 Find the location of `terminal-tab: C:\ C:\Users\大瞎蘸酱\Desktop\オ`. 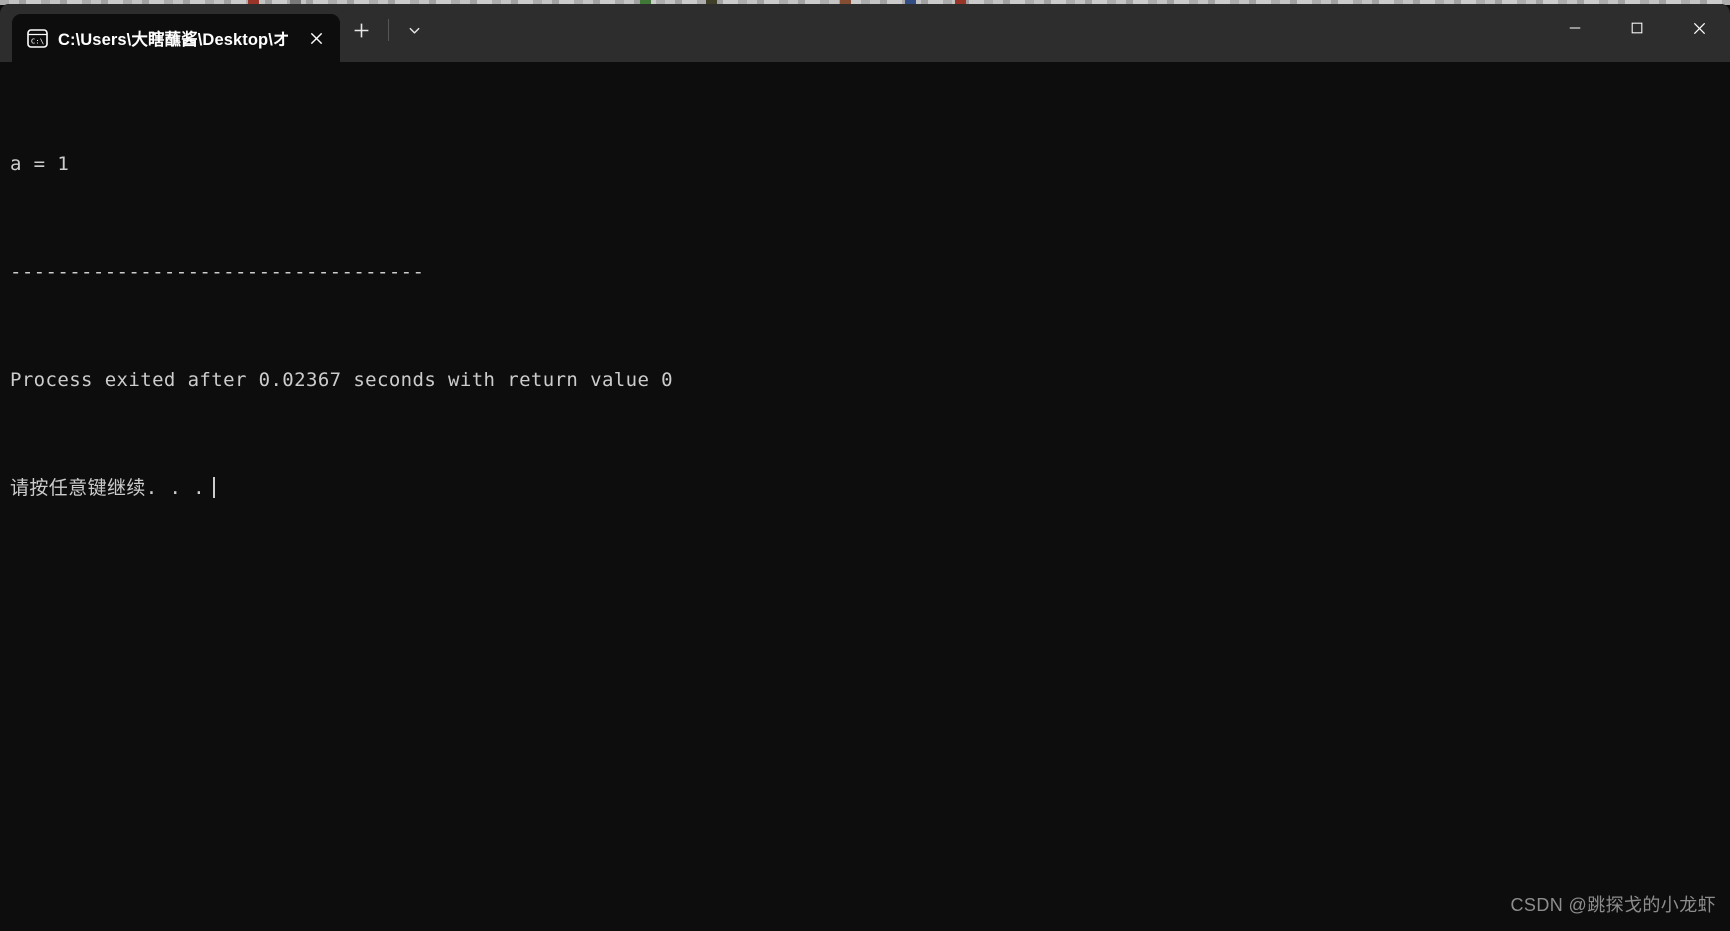

terminal-tab: C:\ C:\Users\大瞎蘸酱\Desktop\オ is located at coordinates (176, 38).